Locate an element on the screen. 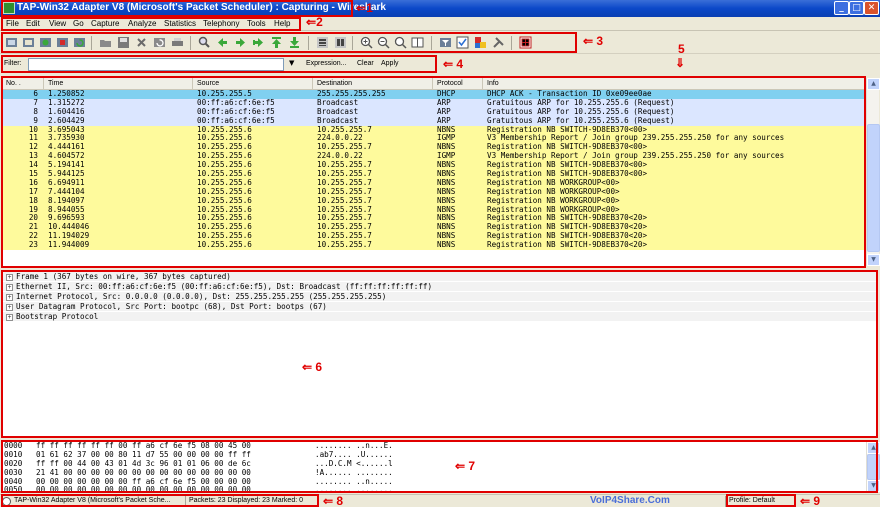  packet-list-scrollbar: ▲ ▼ is located at coordinates (873, 172).